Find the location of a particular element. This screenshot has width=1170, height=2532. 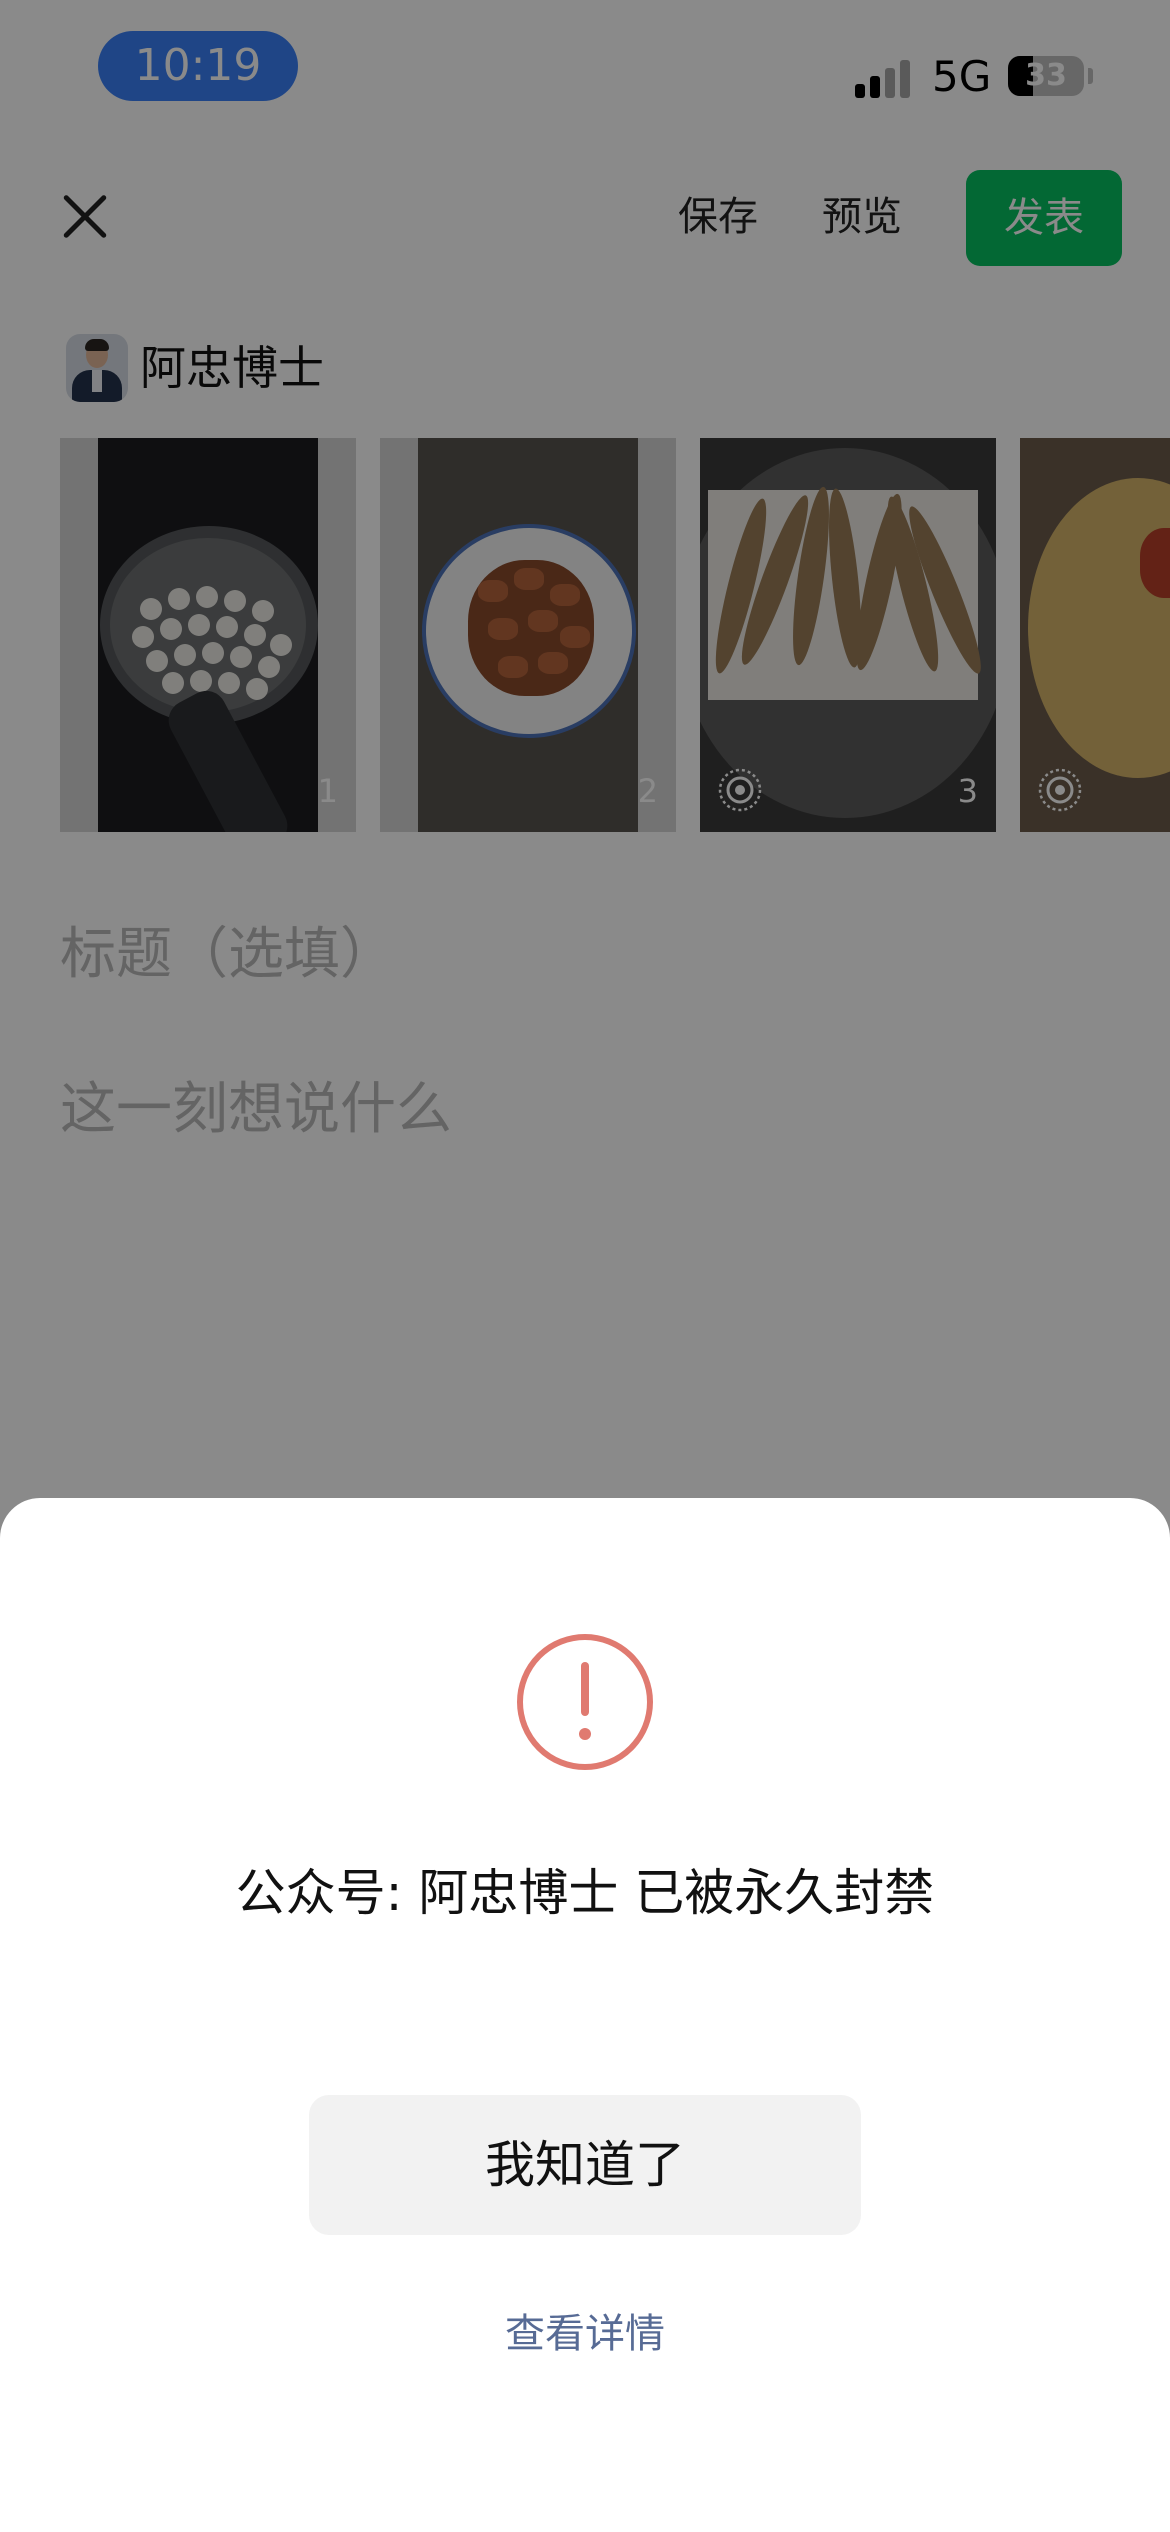

ban-message: 公众号: 阿忠博士 已被永久封禁 is located at coordinates (585, 1893).